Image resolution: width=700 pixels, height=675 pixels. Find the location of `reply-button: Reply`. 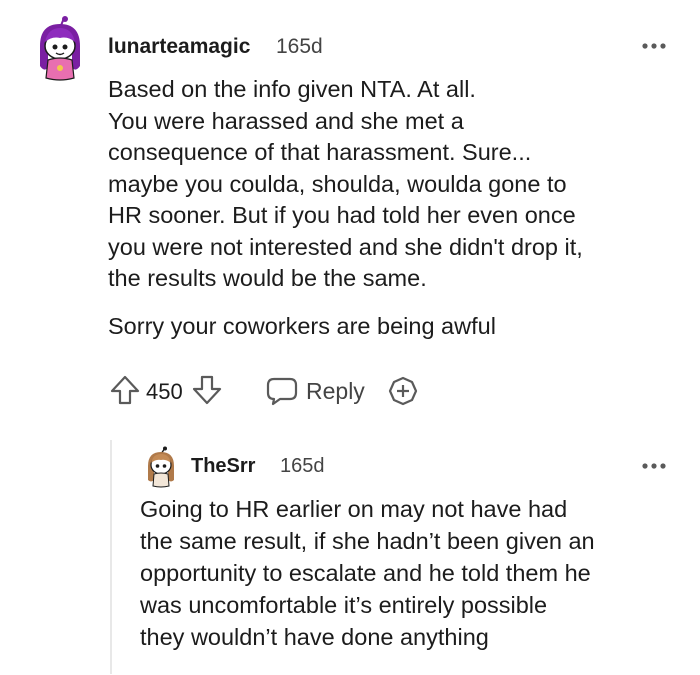

reply-button: Reply is located at coordinates (315, 391).